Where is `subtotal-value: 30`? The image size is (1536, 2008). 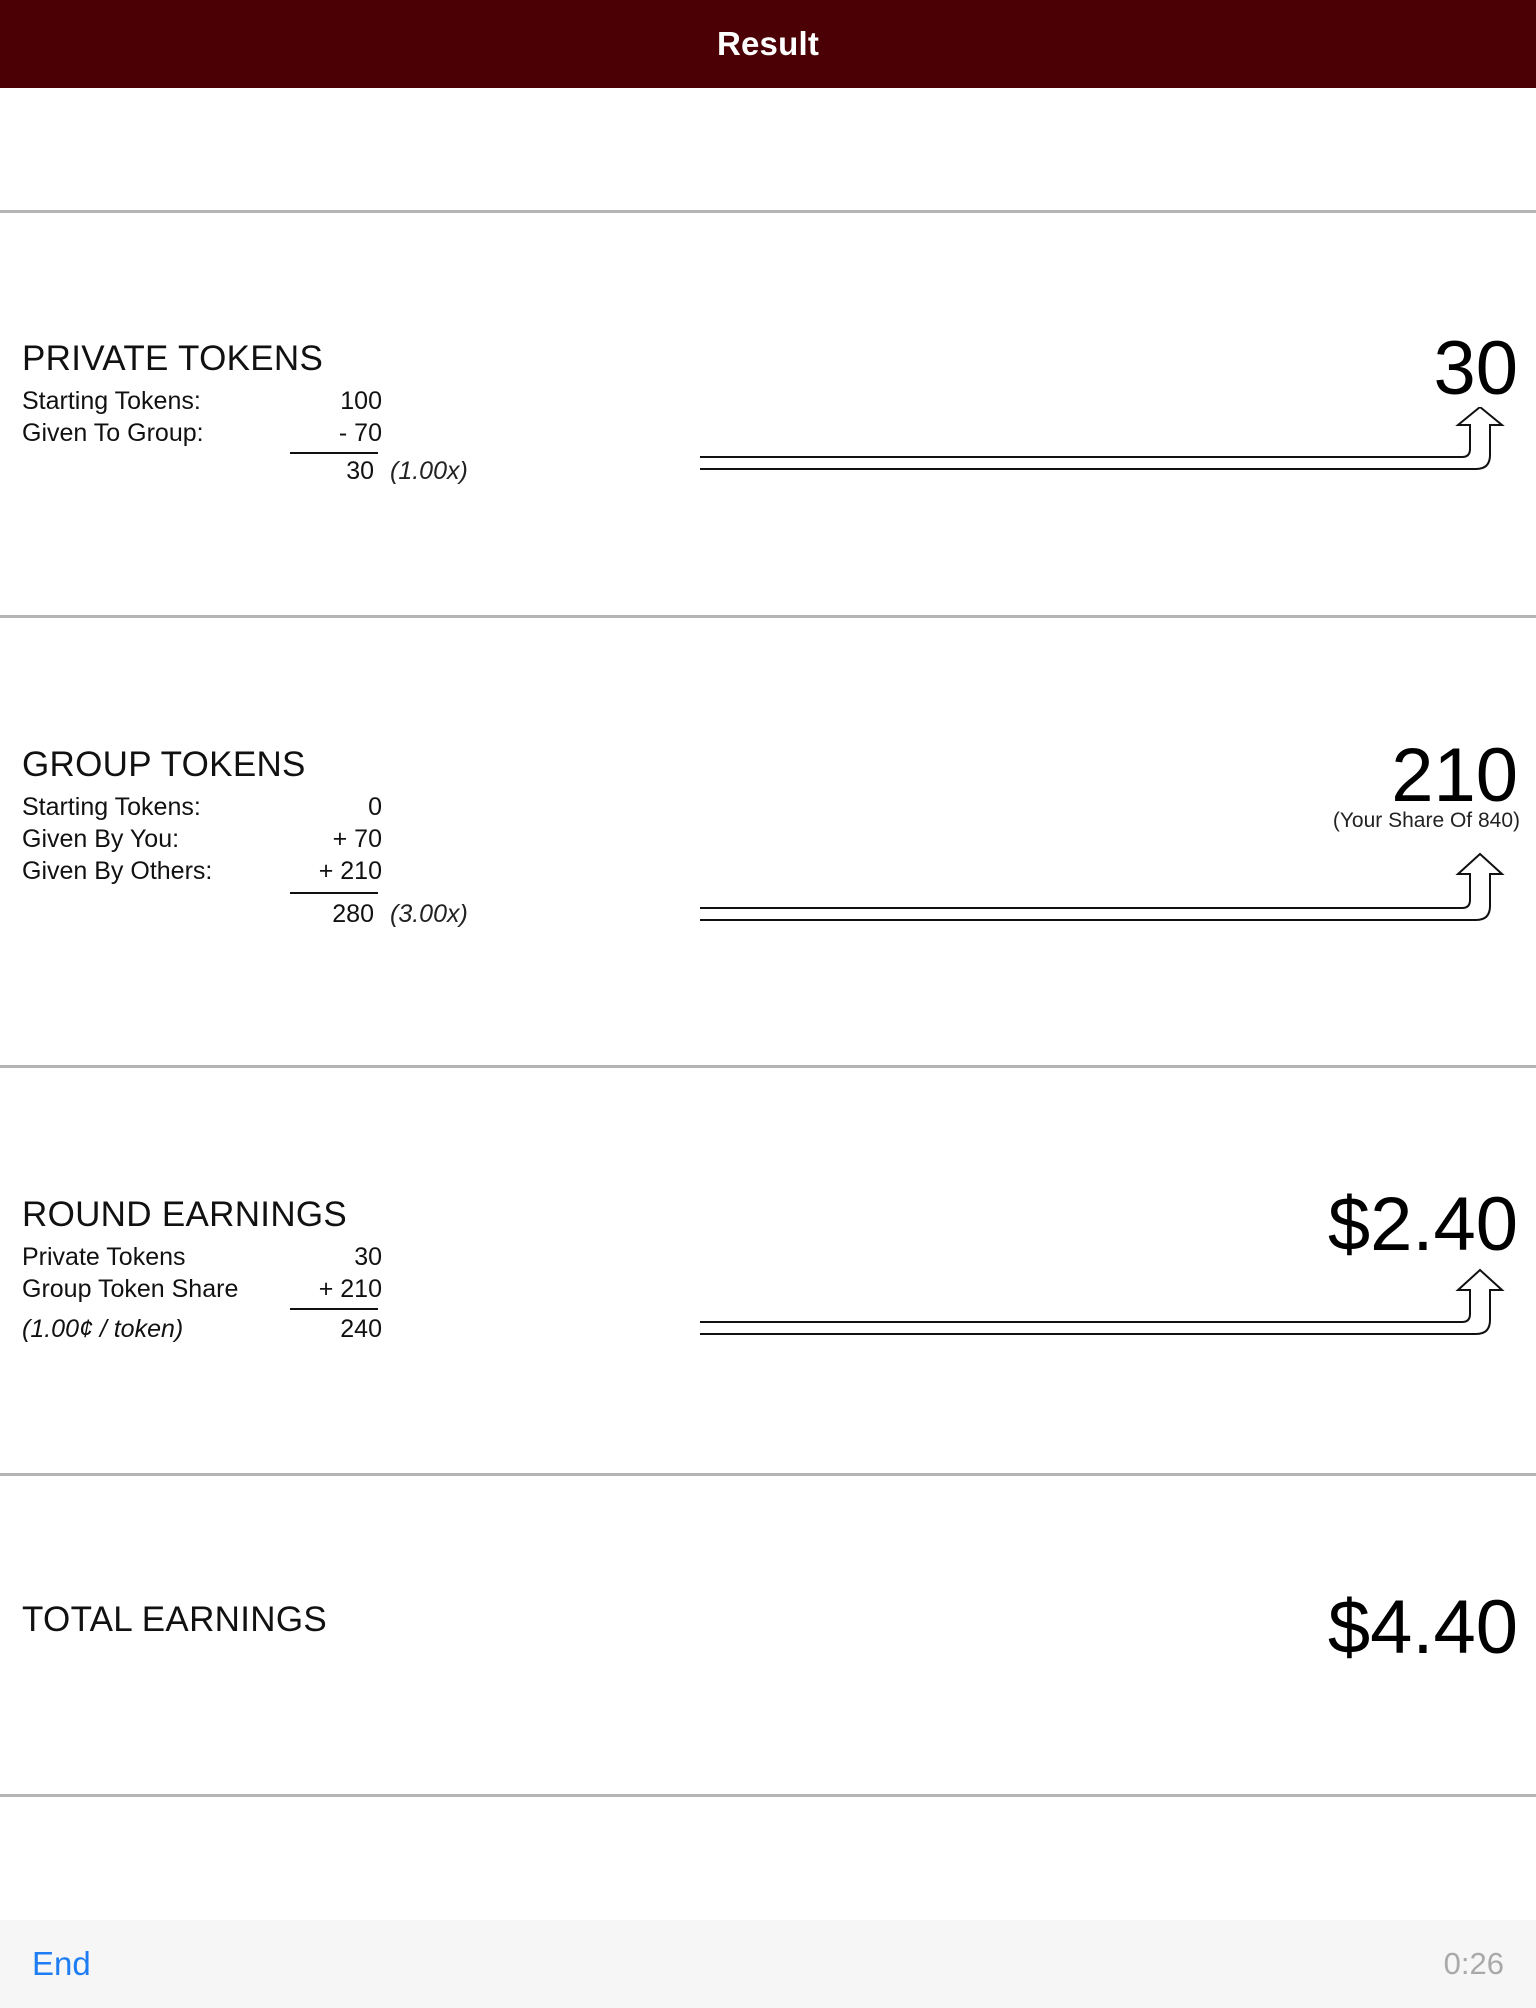
subtotal-value: 30 is located at coordinates (360, 471).